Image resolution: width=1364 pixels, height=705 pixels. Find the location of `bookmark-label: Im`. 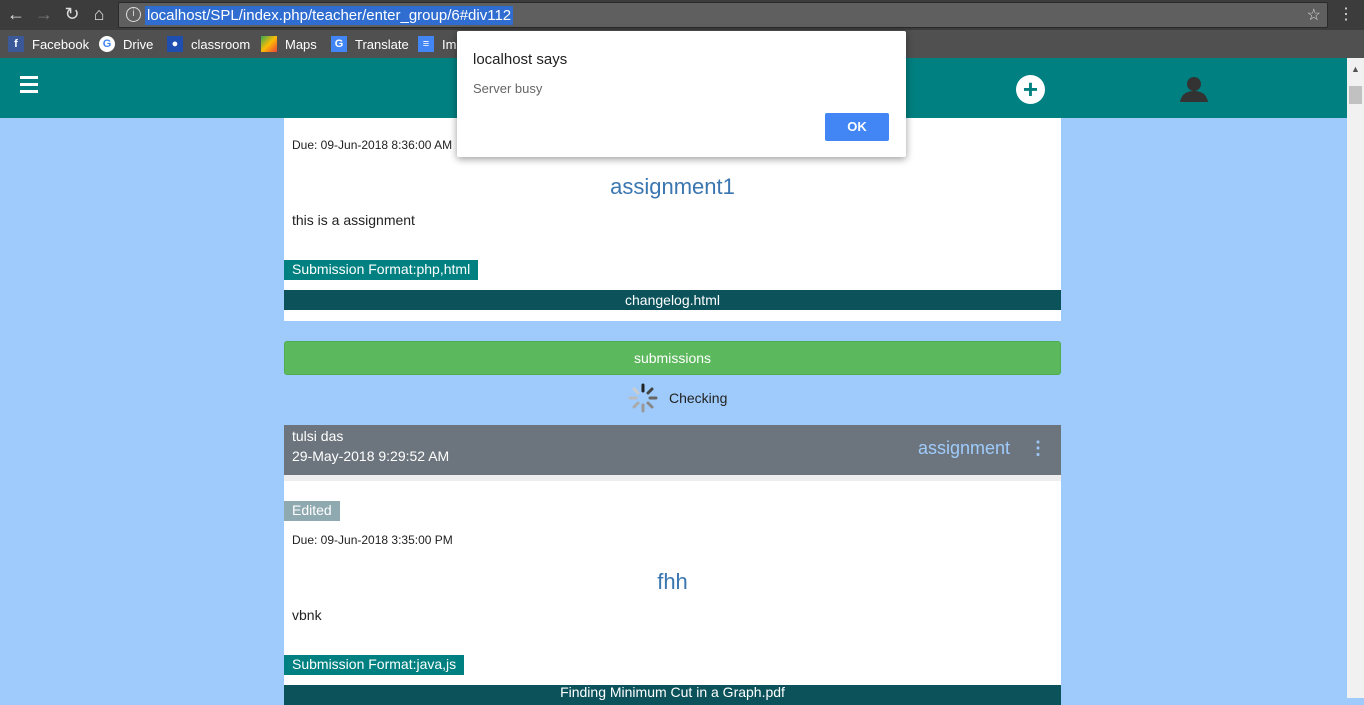

bookmark-label: Im is located at coordinates (449, 44).